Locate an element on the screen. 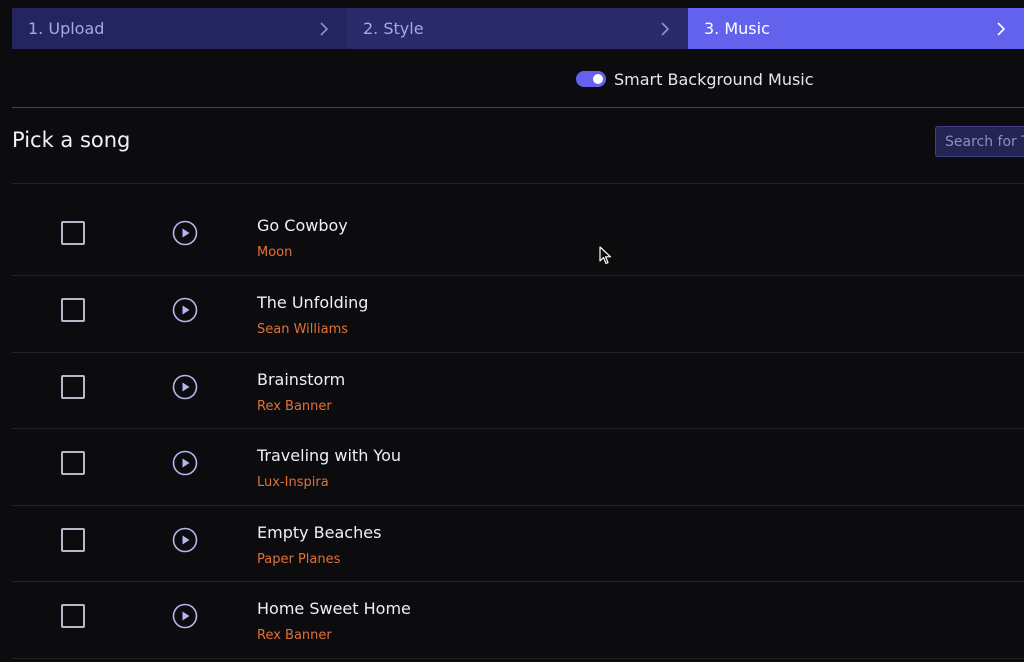  song-artist: Lux-Inspira is located at coordinates (293, 482).